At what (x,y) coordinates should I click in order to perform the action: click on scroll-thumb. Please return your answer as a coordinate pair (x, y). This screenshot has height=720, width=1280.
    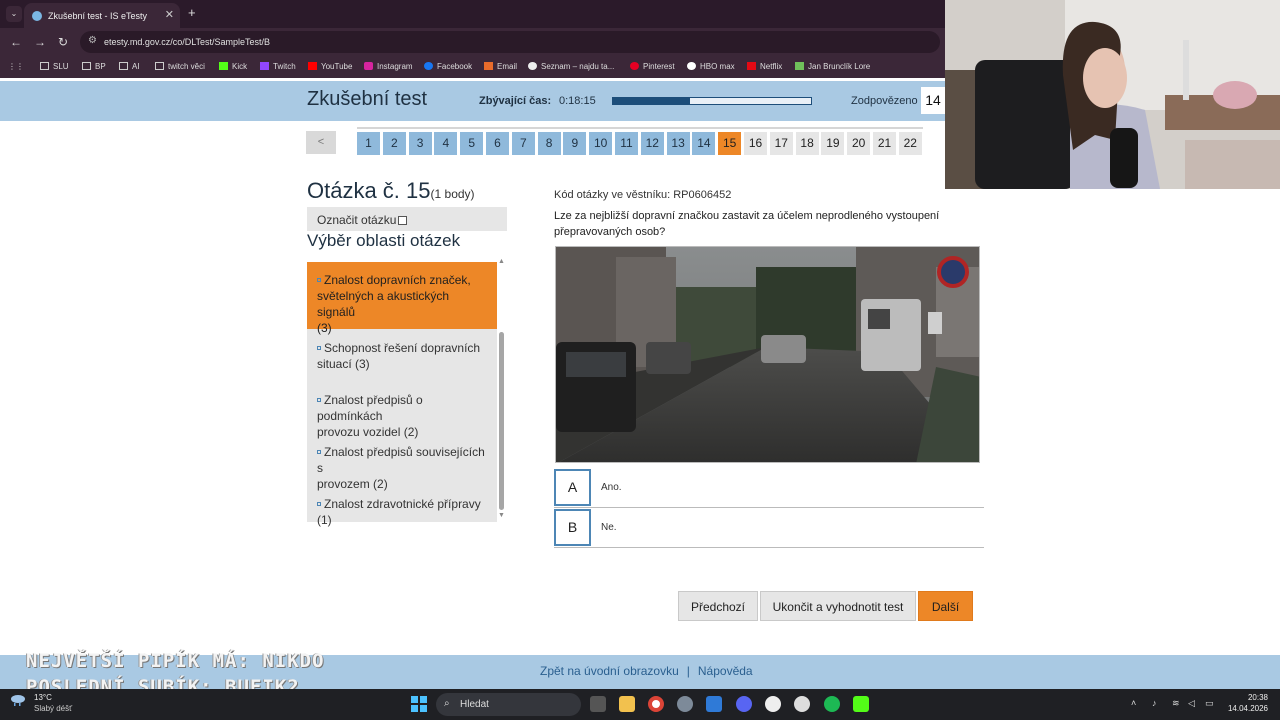
    Looking at the image, I should click on (501, 421).